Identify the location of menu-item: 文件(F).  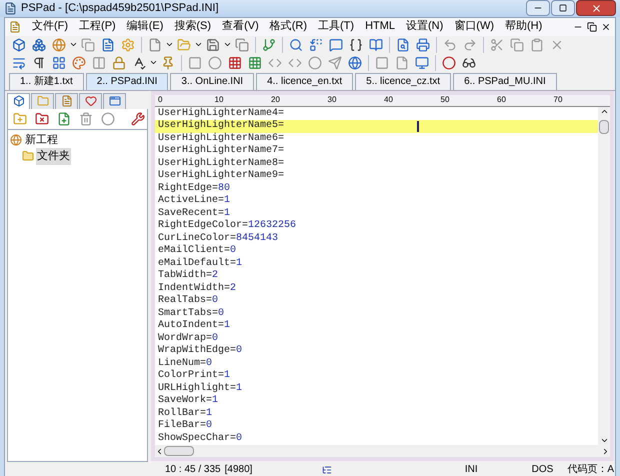
(50, 26).